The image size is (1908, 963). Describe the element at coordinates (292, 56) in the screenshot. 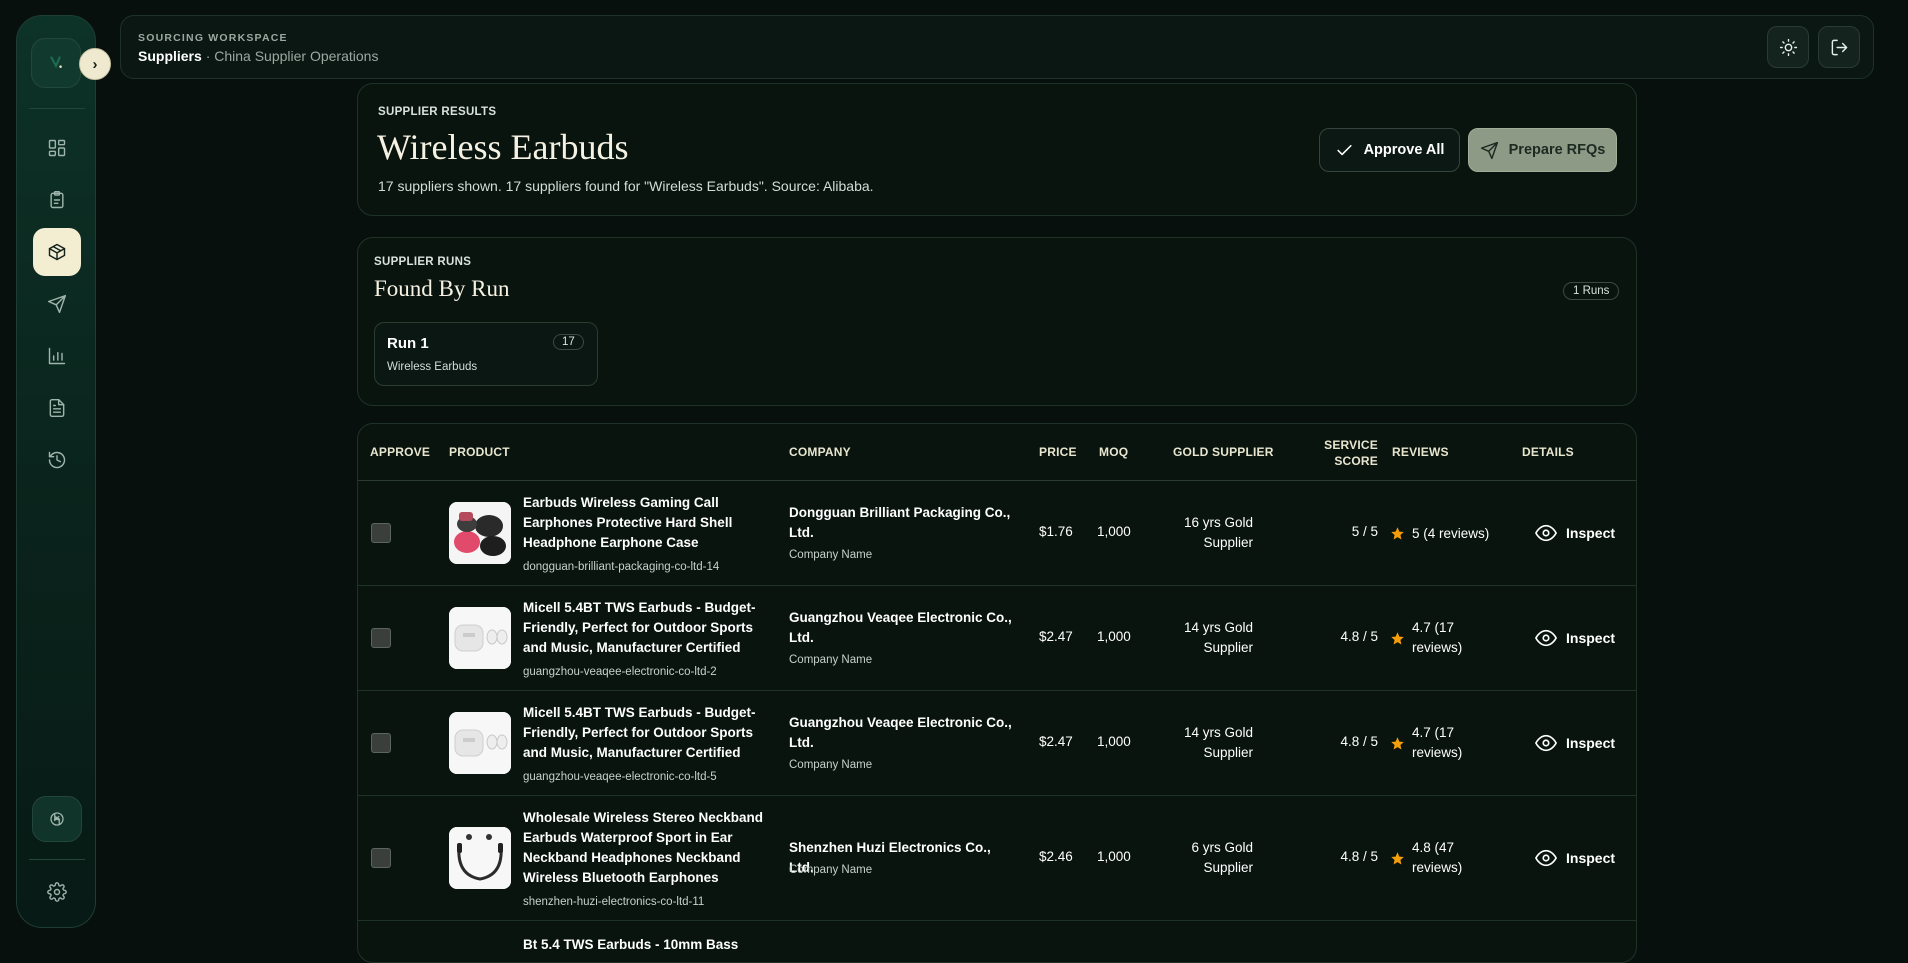

I see `breadcrumb-subtitle: · China Supplier Operations` at that location.